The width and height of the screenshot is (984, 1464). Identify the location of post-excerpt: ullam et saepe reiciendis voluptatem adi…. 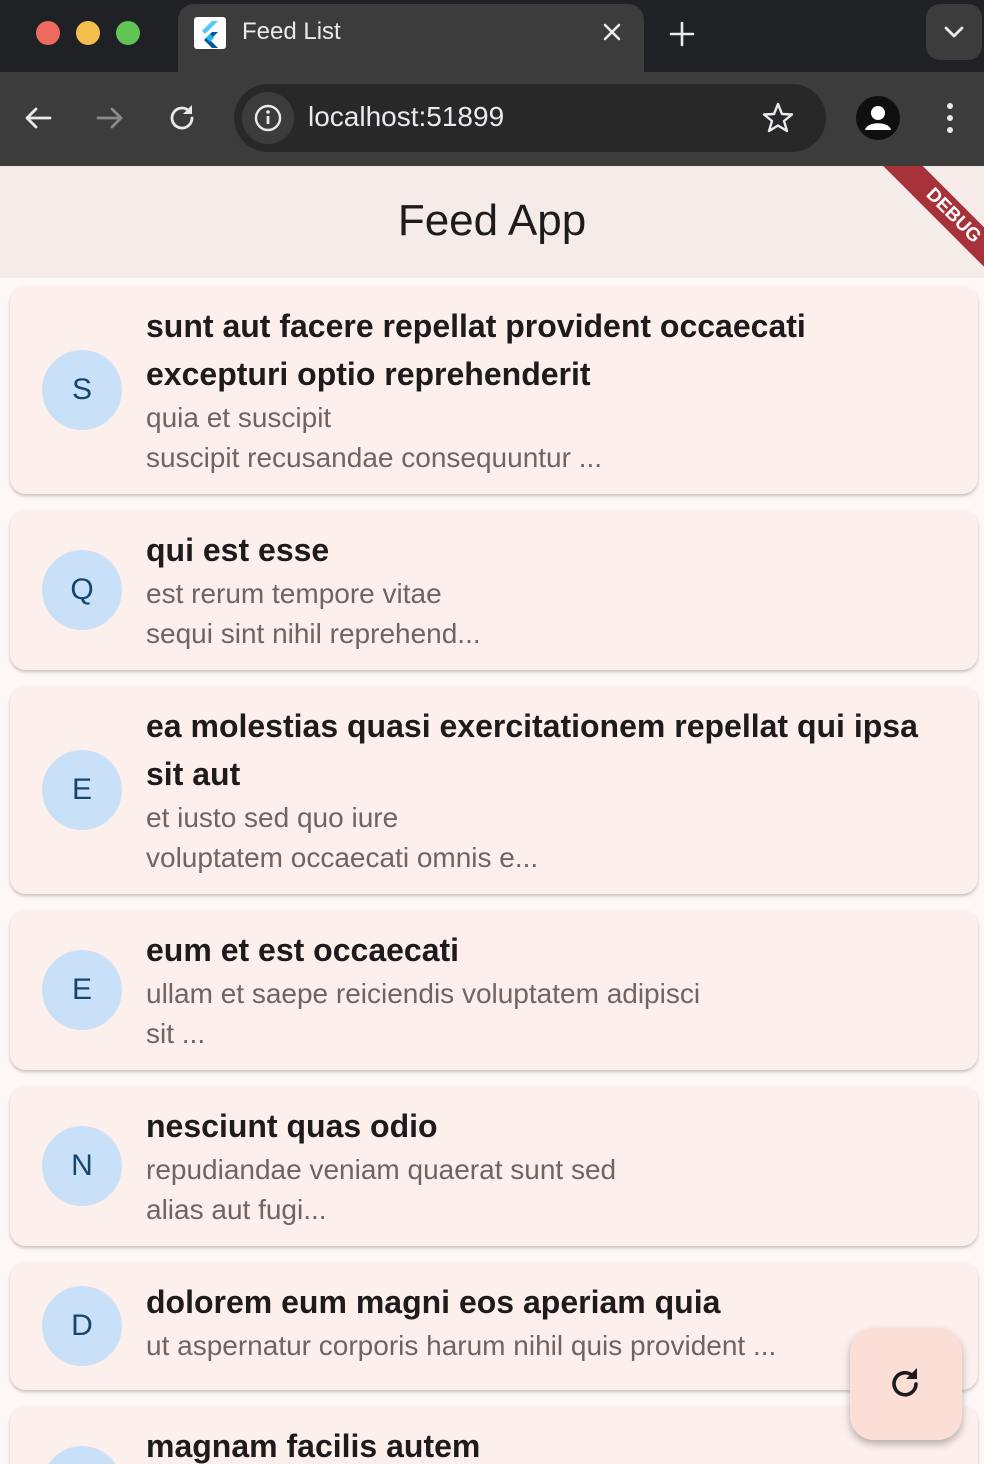
(423, 1013).